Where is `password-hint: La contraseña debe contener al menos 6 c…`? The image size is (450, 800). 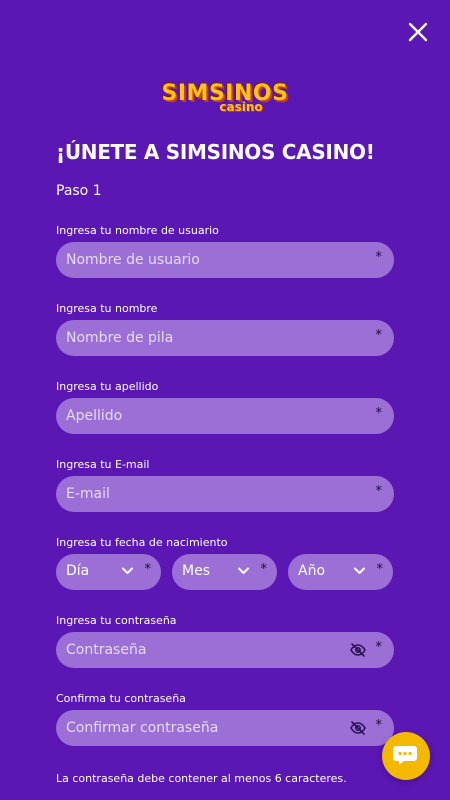 password-hint: La contraseña debe contener al menos 6 c… is located at coordinates (201, 778).